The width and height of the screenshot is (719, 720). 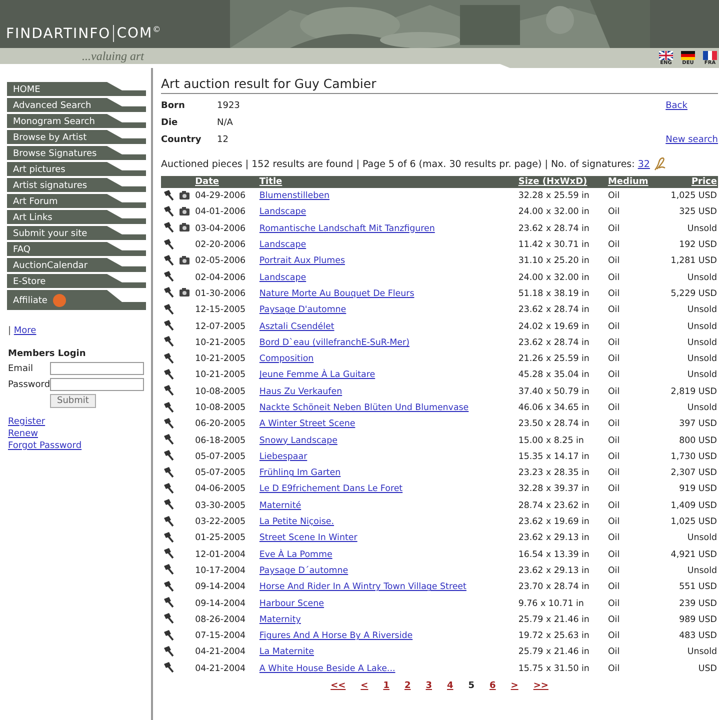 I want to click on table-cell-text: 11.42 x 30.71 in, so click(x=553, y=245).